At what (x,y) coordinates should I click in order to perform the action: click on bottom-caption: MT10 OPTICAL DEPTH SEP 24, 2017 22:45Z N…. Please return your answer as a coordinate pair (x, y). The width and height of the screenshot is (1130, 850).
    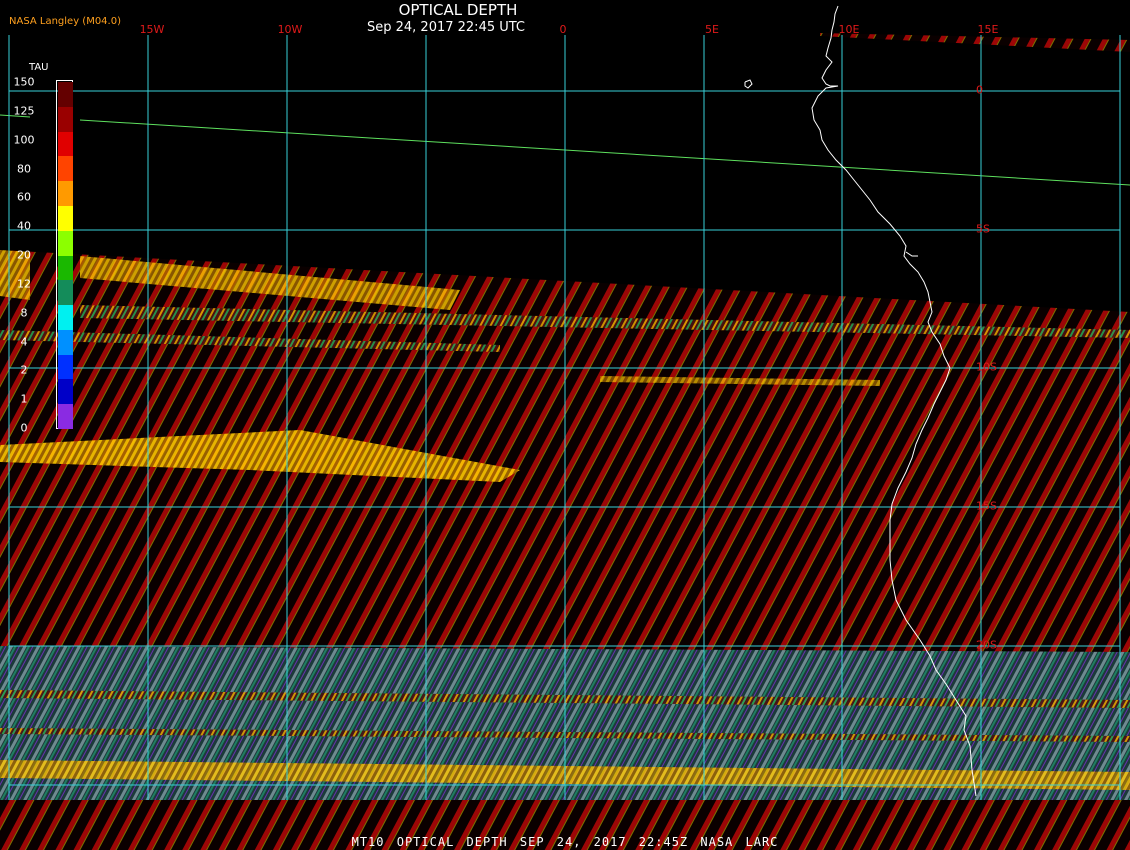
    Looking at the image, I should click on (565, 842).